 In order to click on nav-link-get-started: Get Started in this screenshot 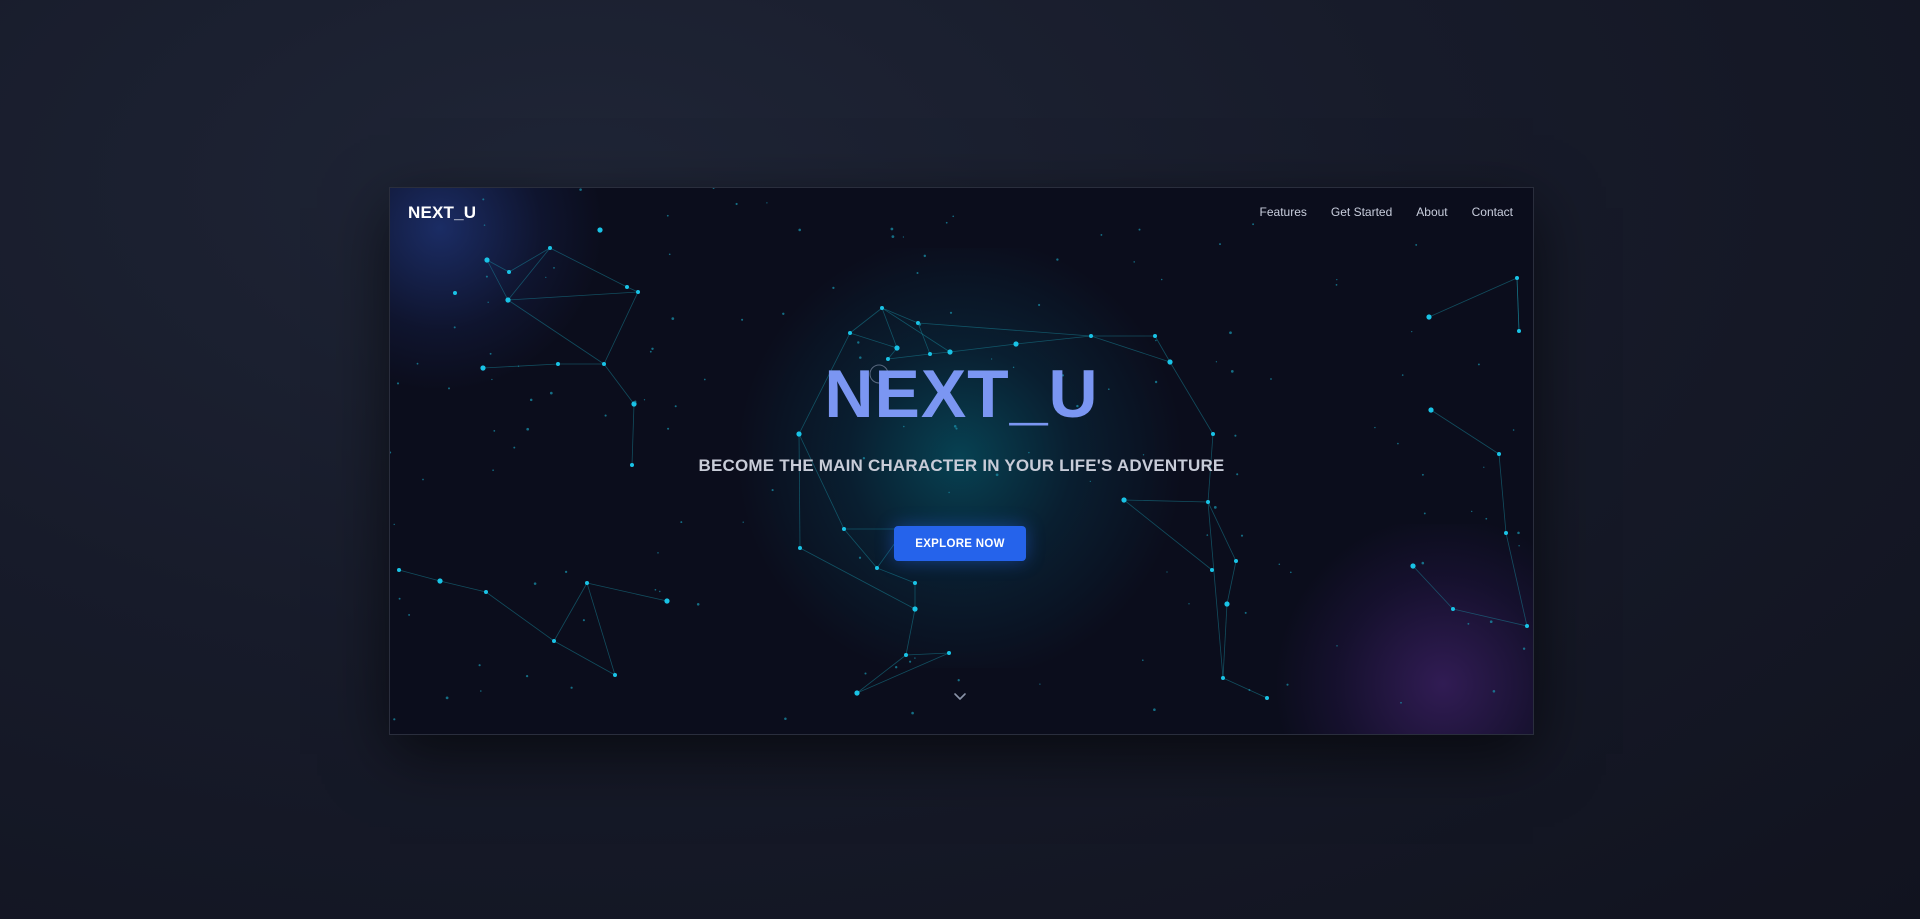, I will do `click(1361, 212)`.